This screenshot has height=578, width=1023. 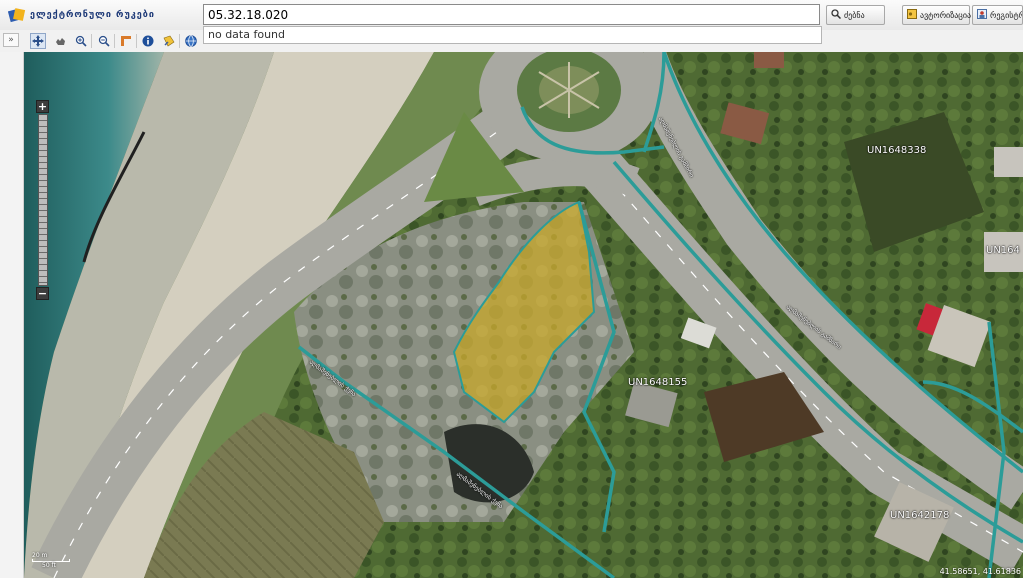 I want to click on coordinate-readout: 41.58651, 41.61836, so click(x=980, y=571).